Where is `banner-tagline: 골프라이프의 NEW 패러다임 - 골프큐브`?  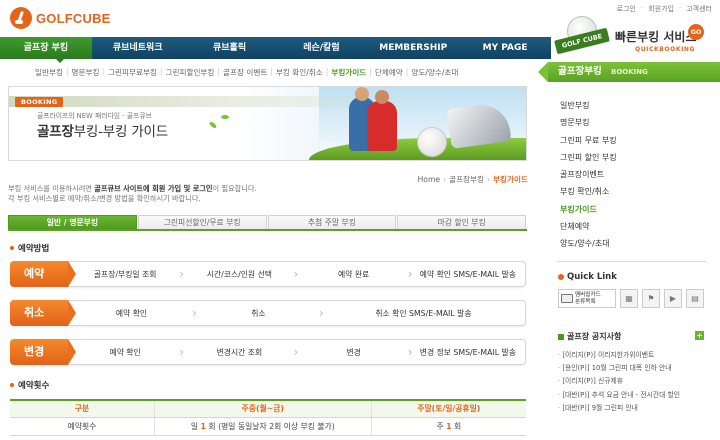 banner-tagline: 골프라이프의 NEW 패러다임 - 골프큐브 is located at coordinates (94, 116).